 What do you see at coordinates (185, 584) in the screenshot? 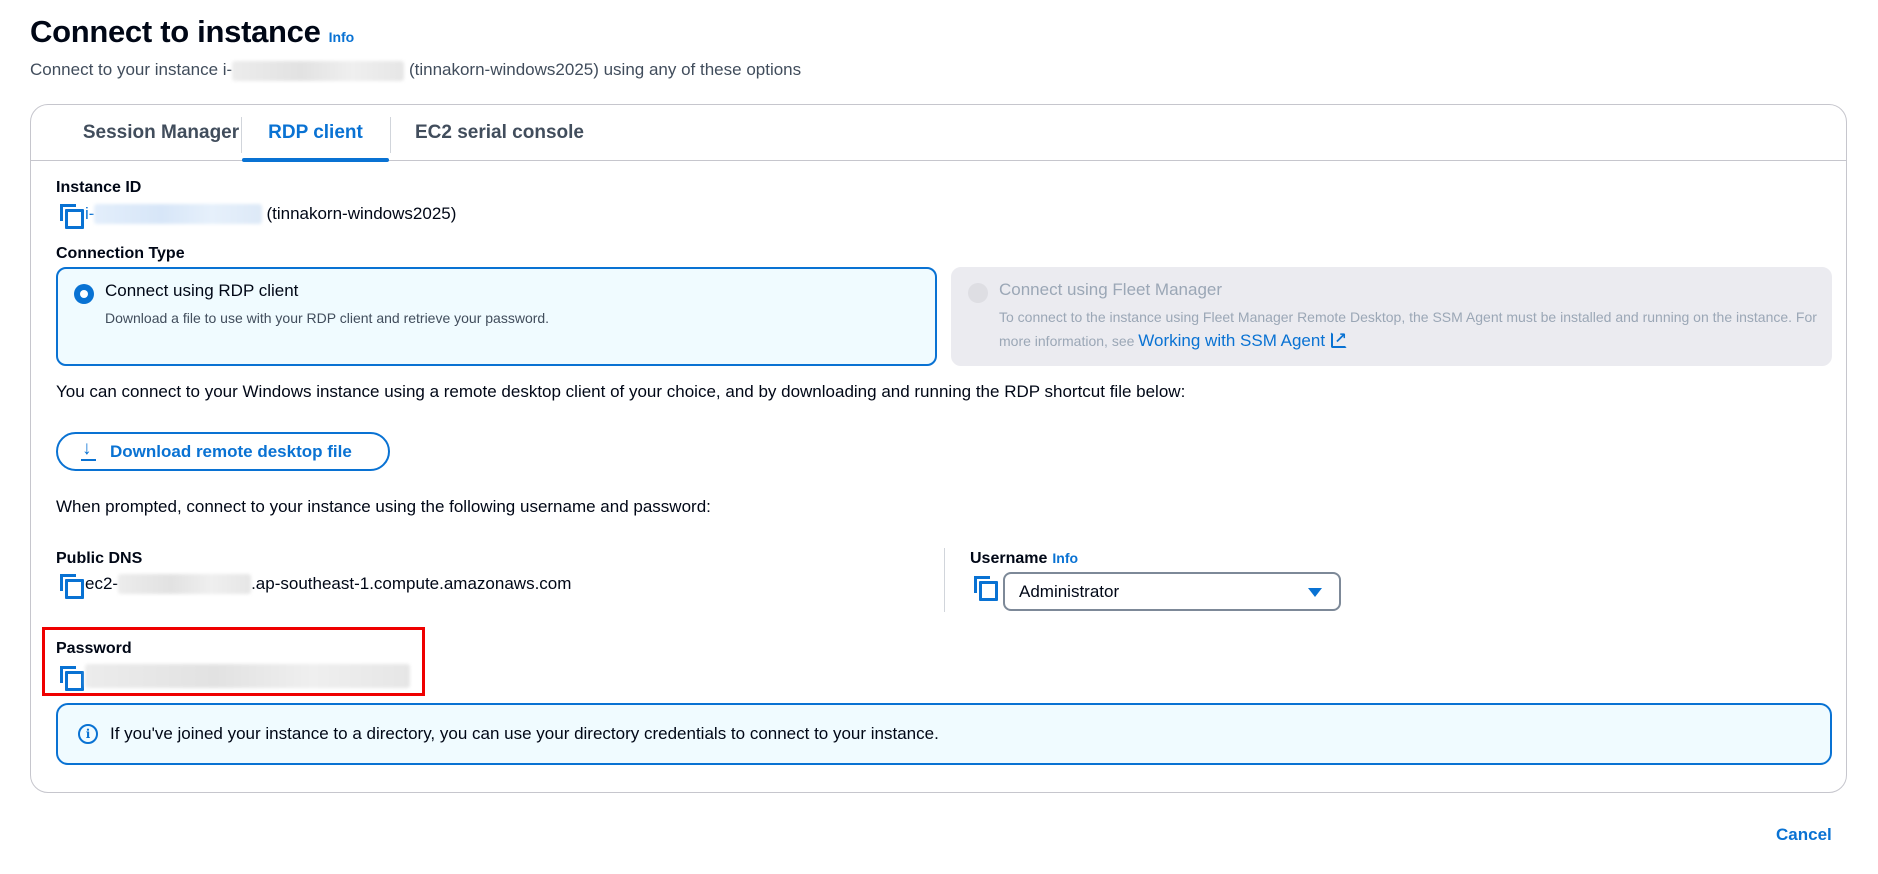
I see `redacted-ip` at bounding box center [185, 584].